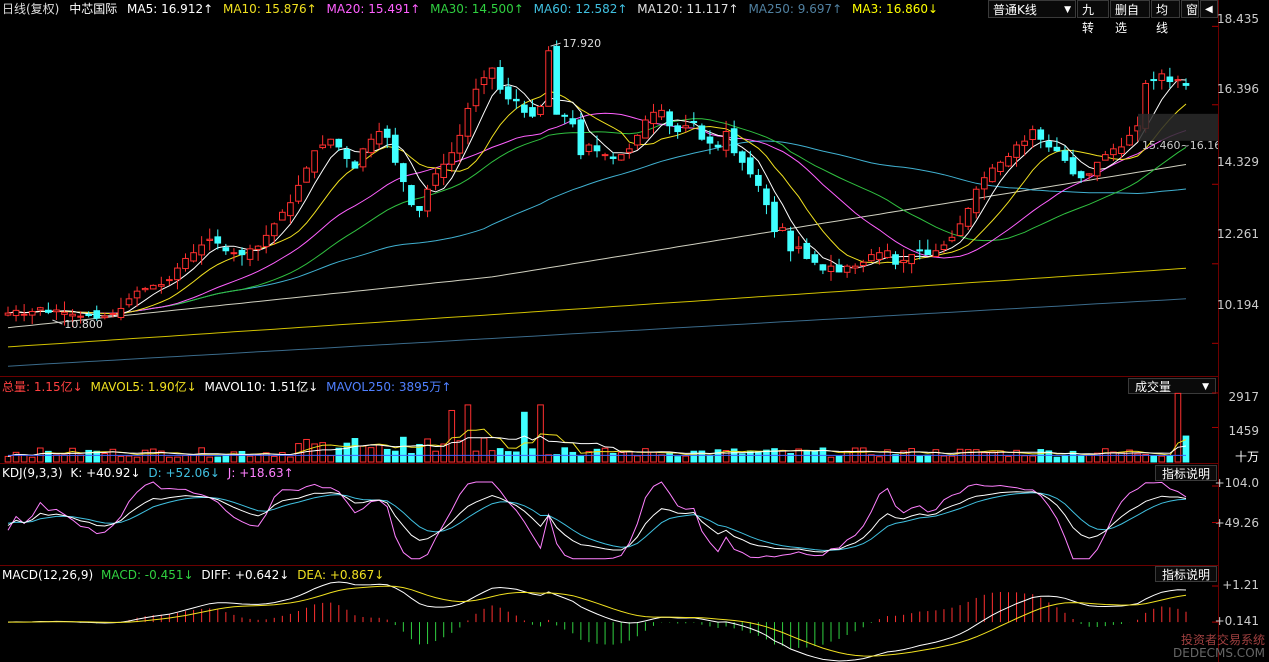  Describe the element at coordinates (609, 514) in the screenshot. I see `kdj-chart` at that location.